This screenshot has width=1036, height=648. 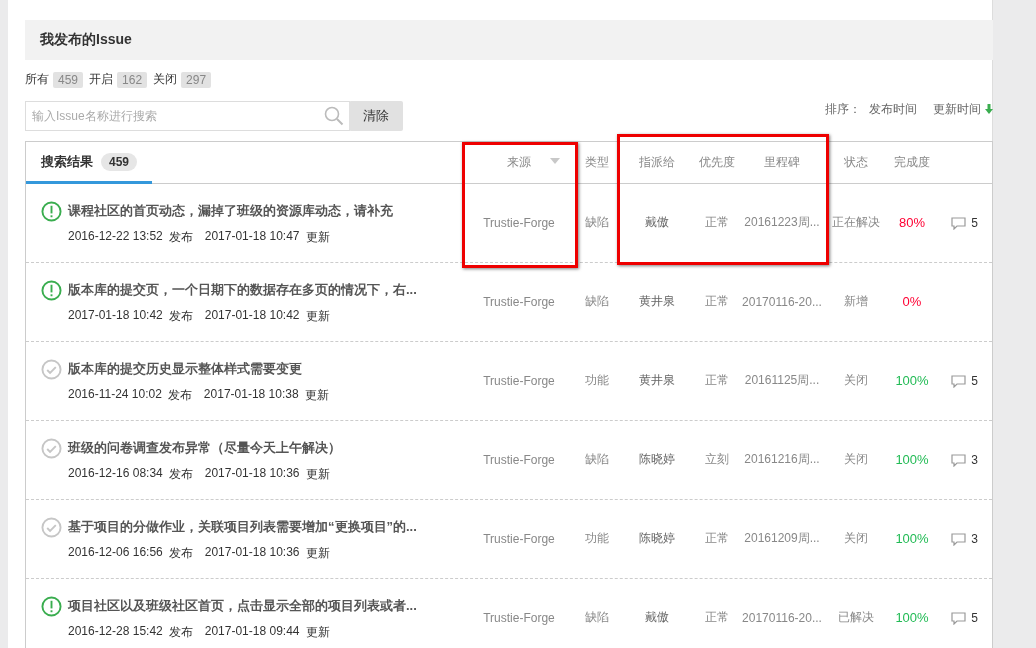 What do you see at coordinates (843, 109) in the screenshot?
I see `sort-label: 排序：` at bounding box center [843, 109].